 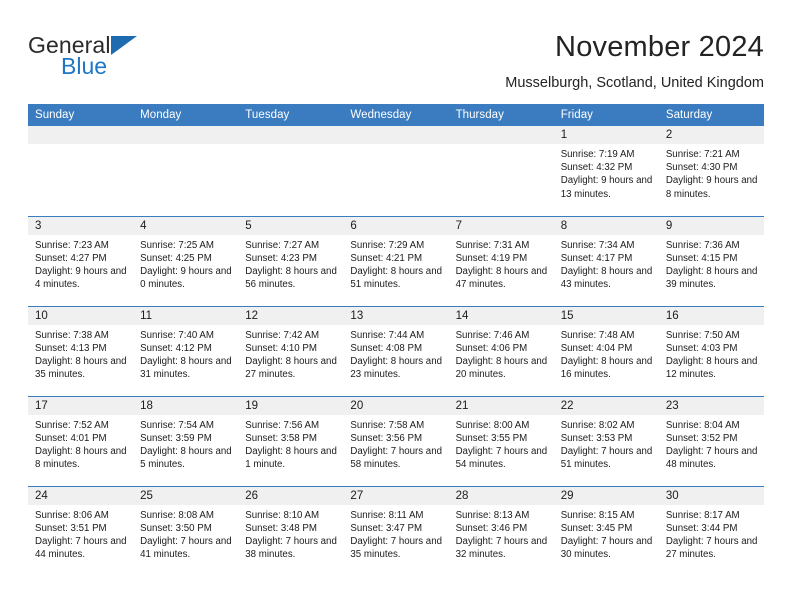 I want to click on general-blue-logo: General Blue, so click(x=143, y=62).